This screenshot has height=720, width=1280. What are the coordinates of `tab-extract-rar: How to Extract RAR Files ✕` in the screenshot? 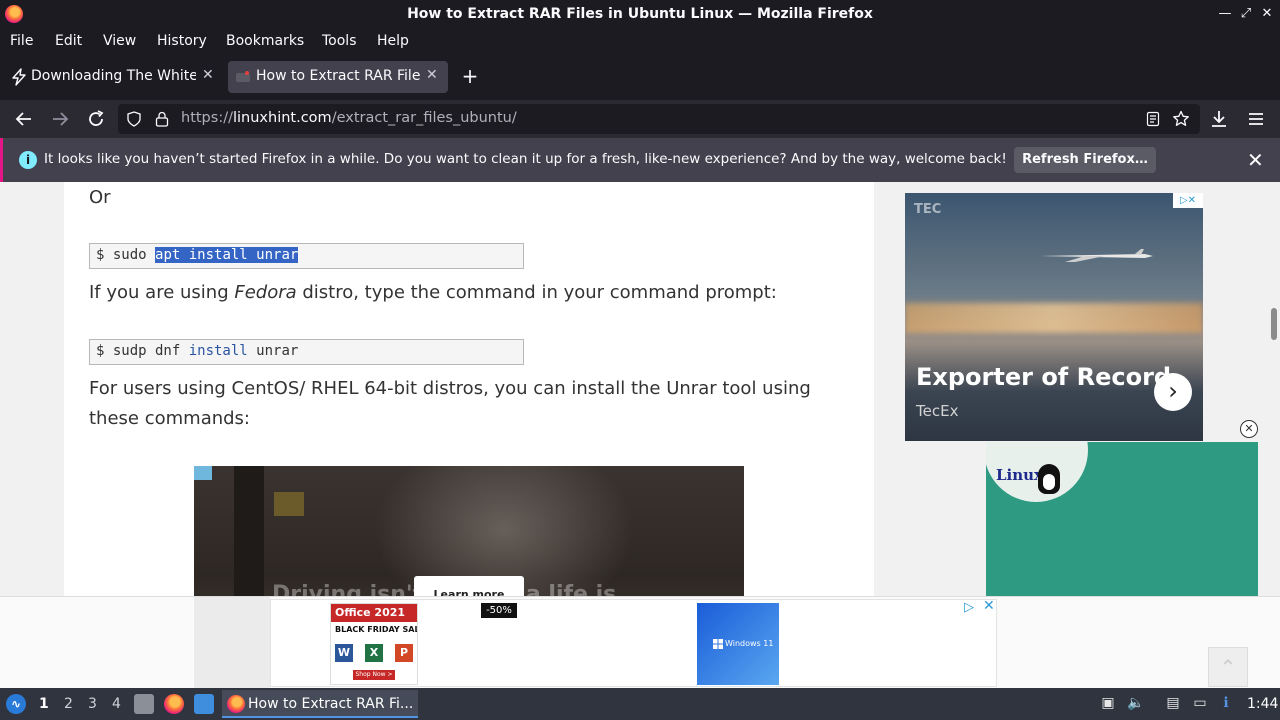 It's located at (338, 77).